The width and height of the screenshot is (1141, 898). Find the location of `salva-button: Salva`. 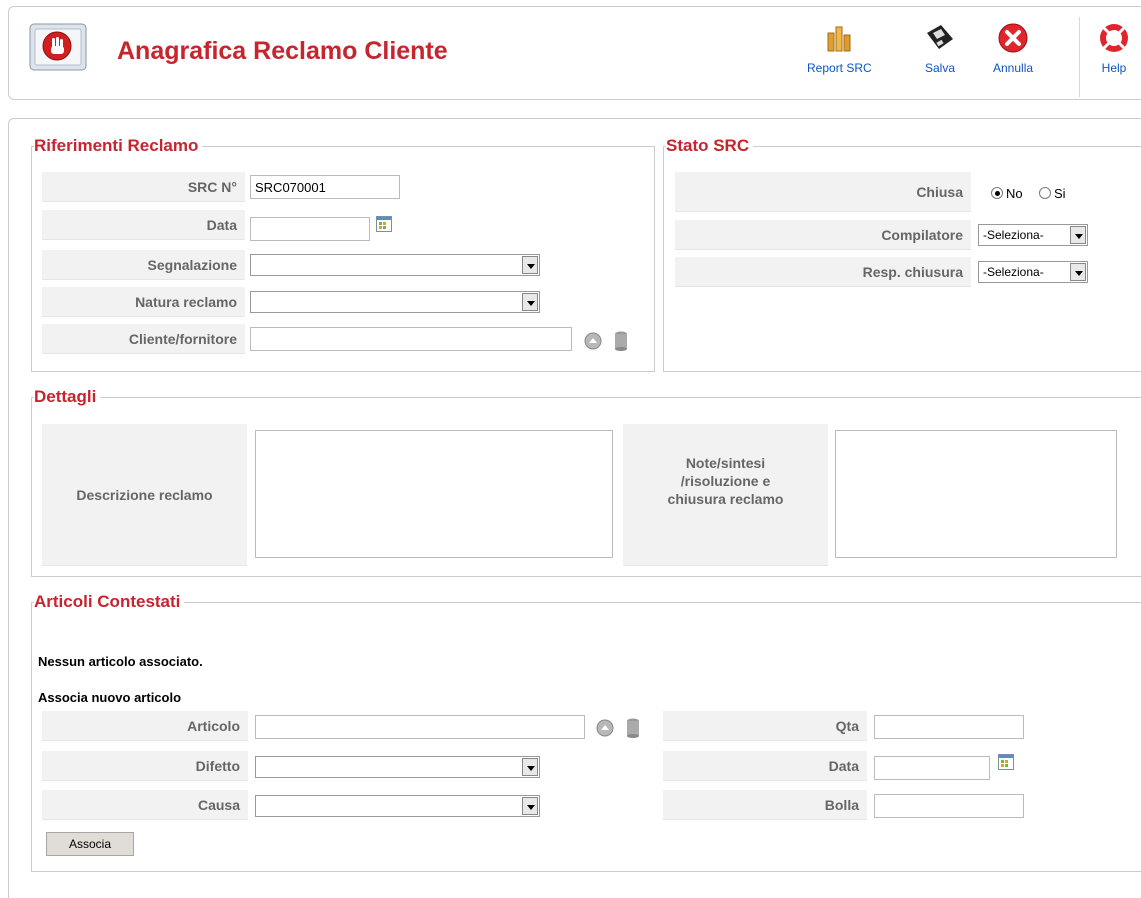

salva-button: Salva is located at coordinates (940, 48).